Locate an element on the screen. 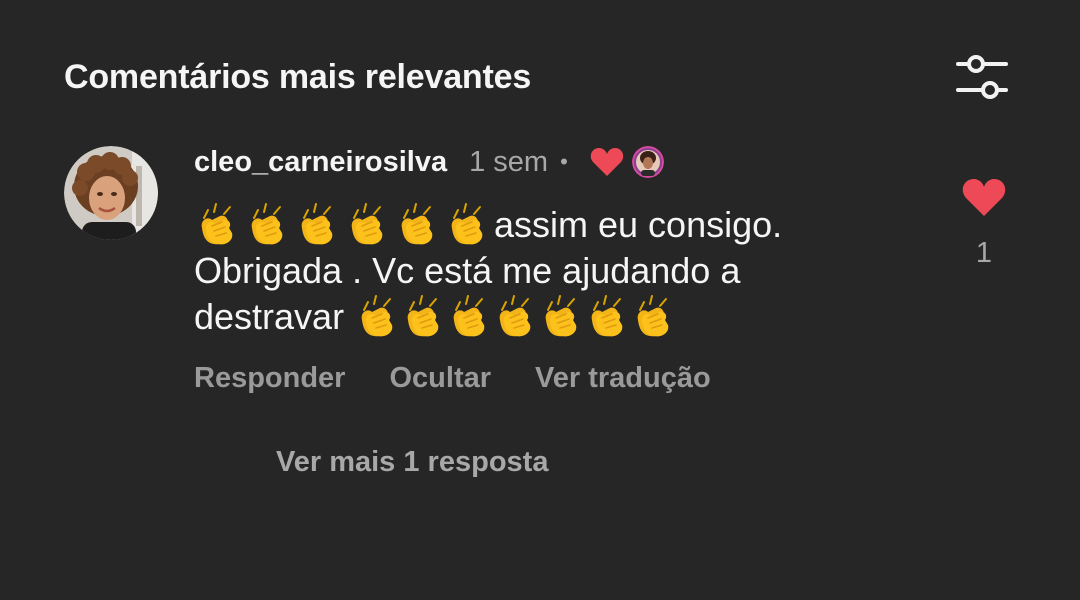 This screenshot has height=600, width=1080. avatar is located at coordinates (111, 193).